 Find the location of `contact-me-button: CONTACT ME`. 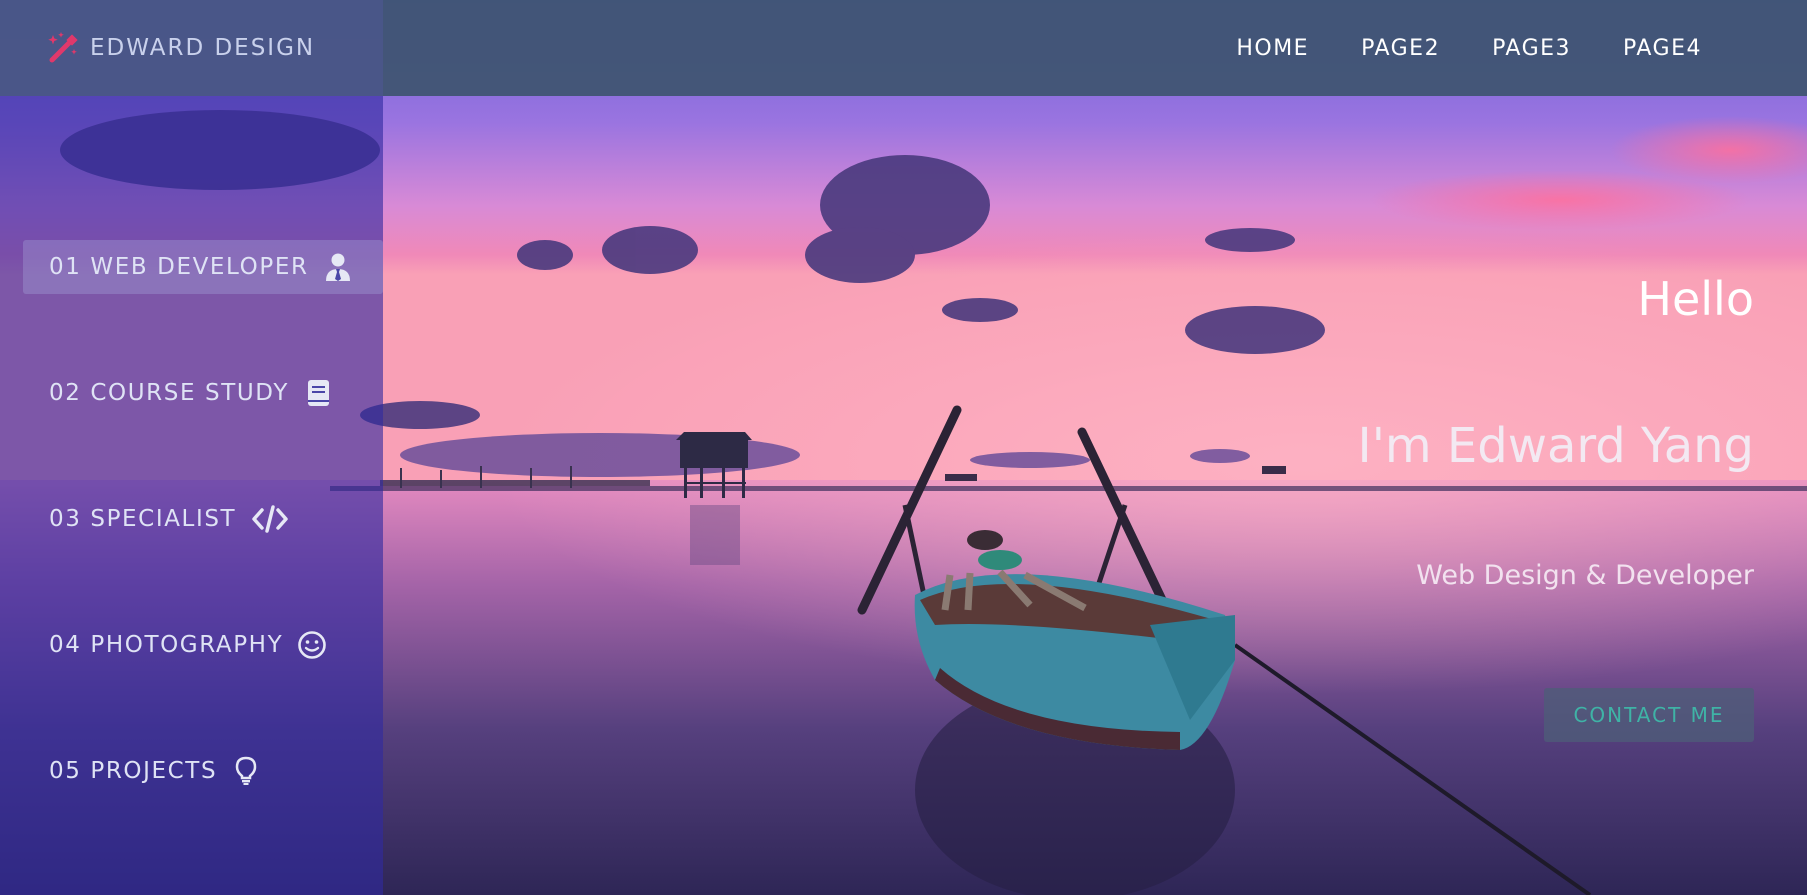

contact-me-button: CONTACT ME is located at coordinates (1649, 715).